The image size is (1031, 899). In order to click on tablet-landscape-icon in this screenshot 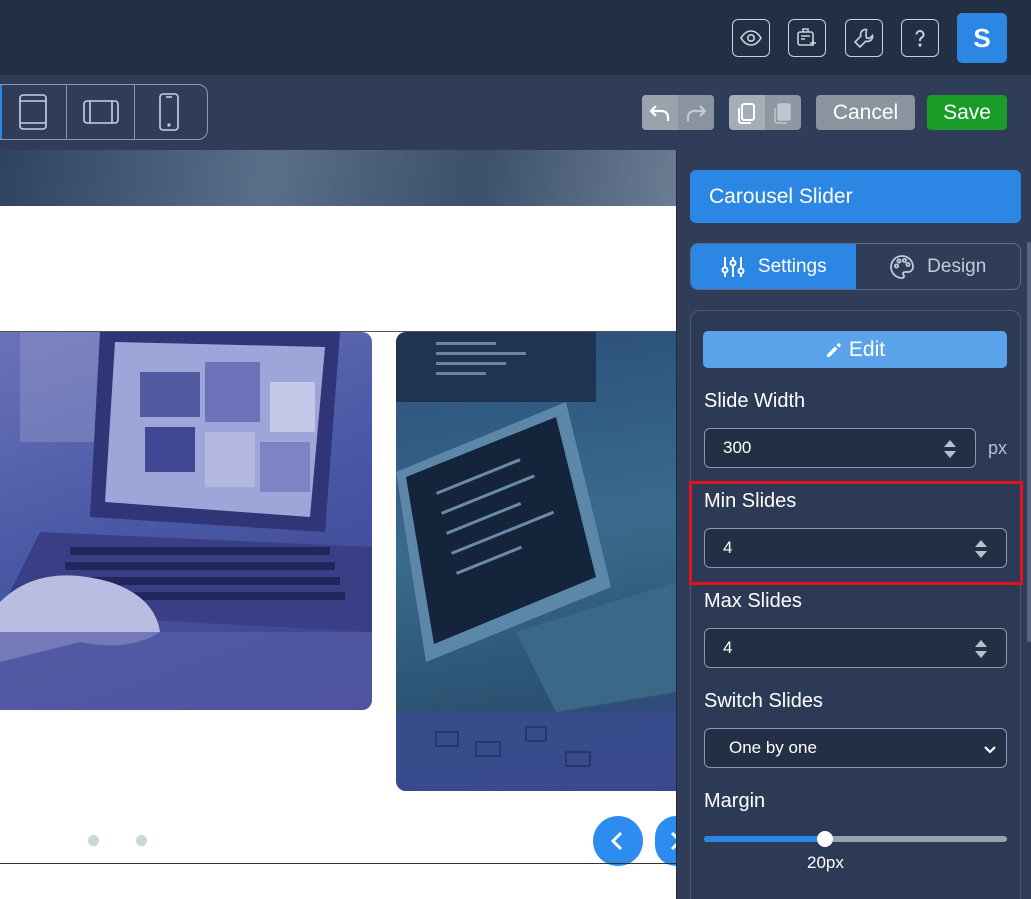, I will do `click(100, 112)`.